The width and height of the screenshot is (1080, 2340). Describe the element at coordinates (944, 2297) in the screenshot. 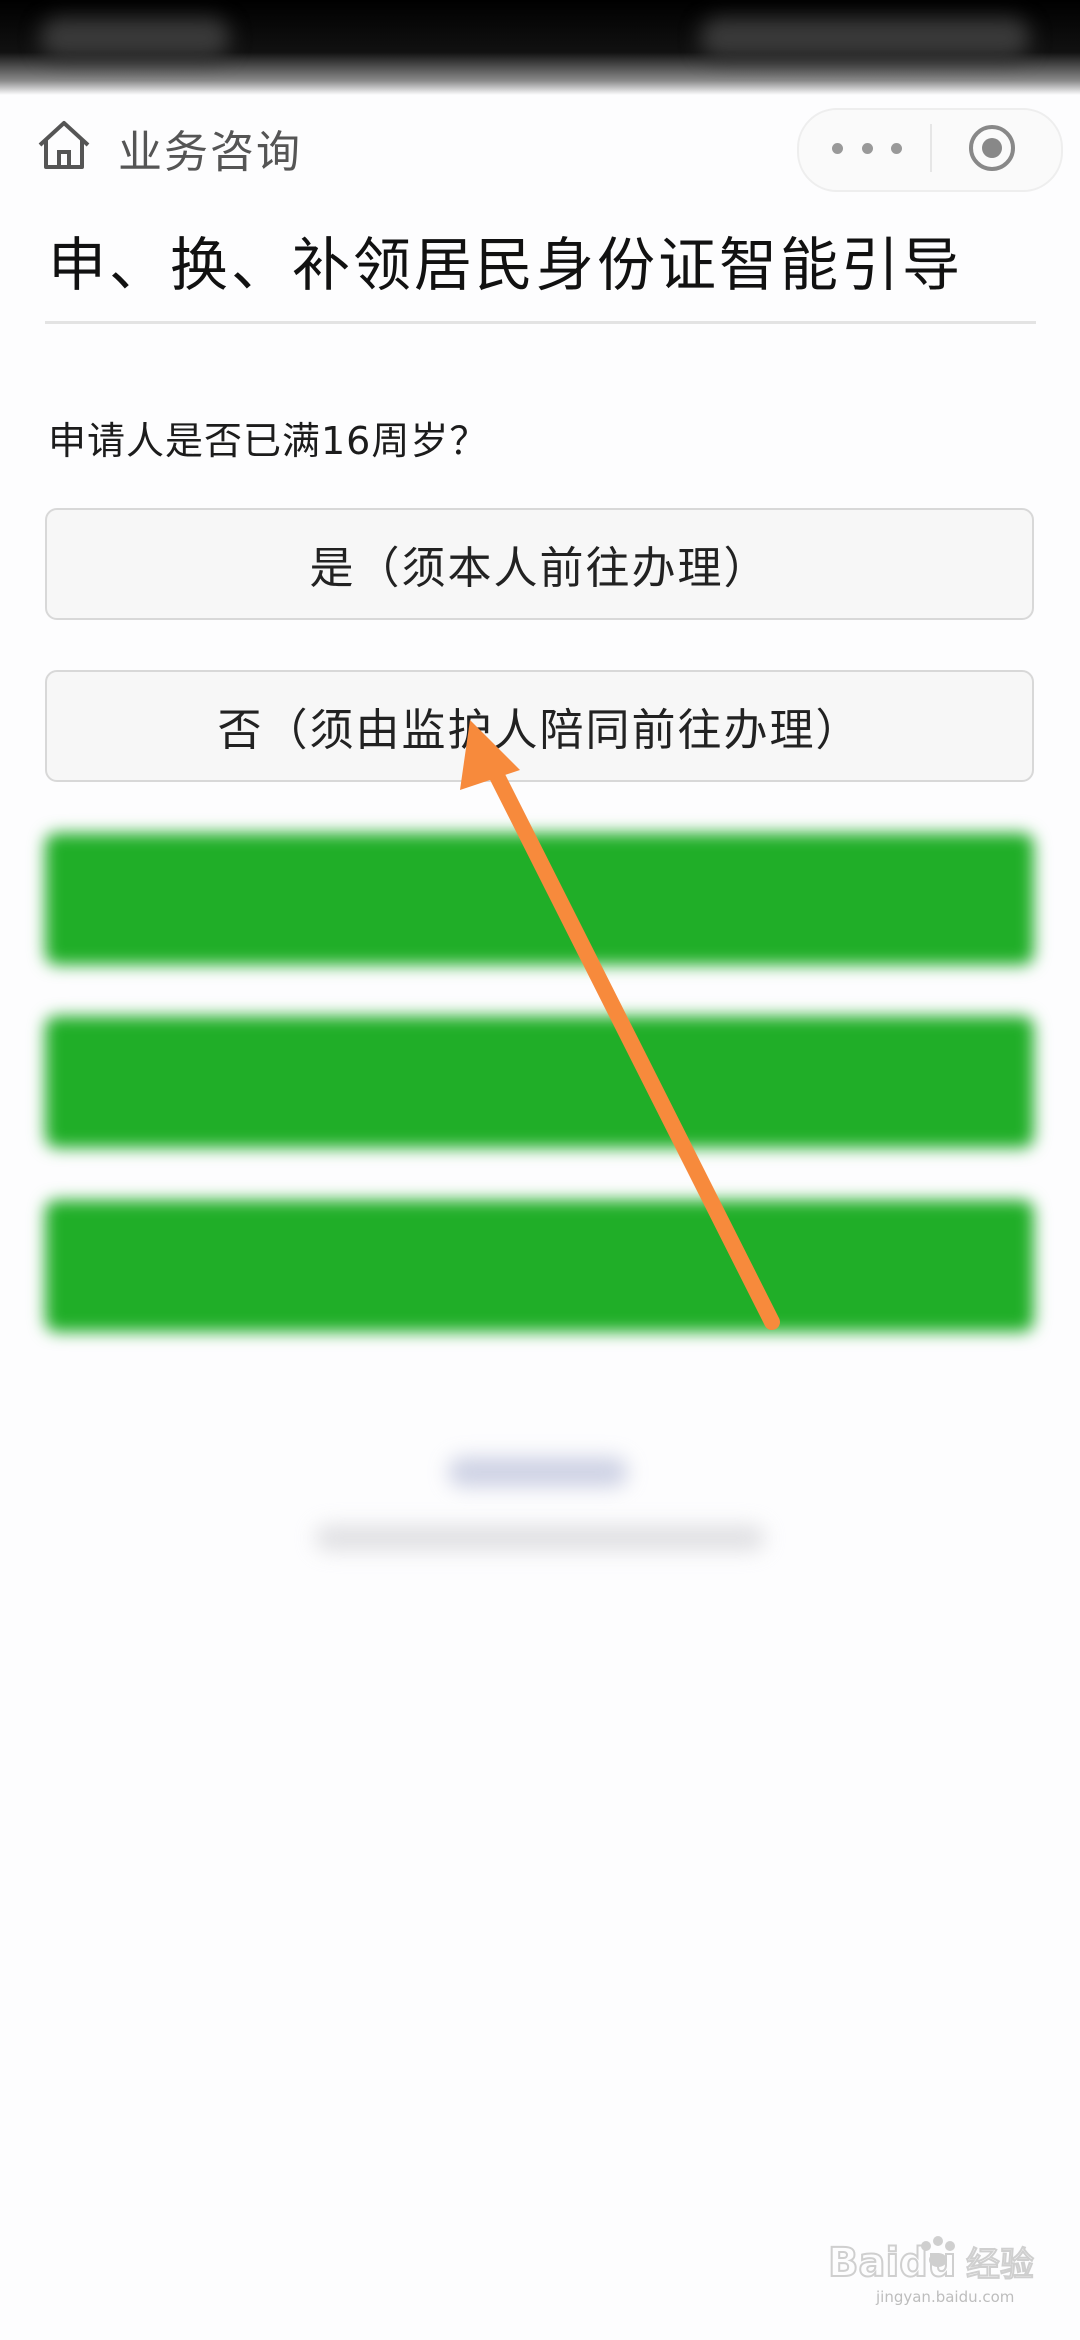

I see `watermark-url: jingyan.baidu.com` at that location.